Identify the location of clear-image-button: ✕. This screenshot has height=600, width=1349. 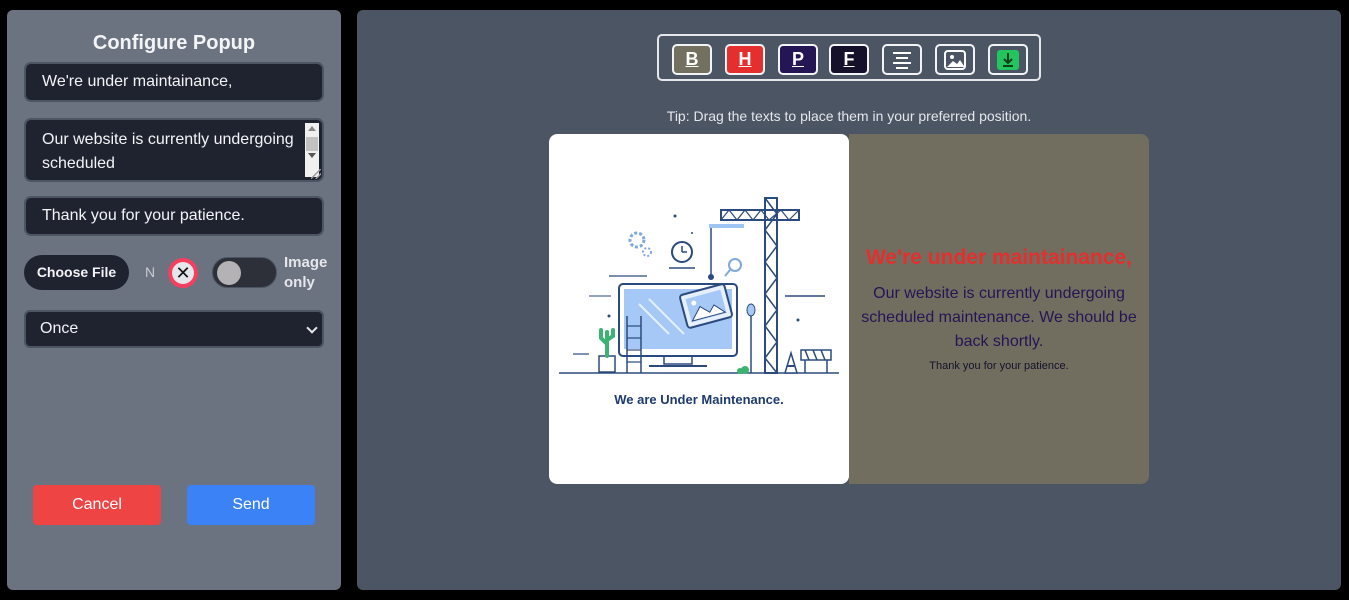
(183, 273).